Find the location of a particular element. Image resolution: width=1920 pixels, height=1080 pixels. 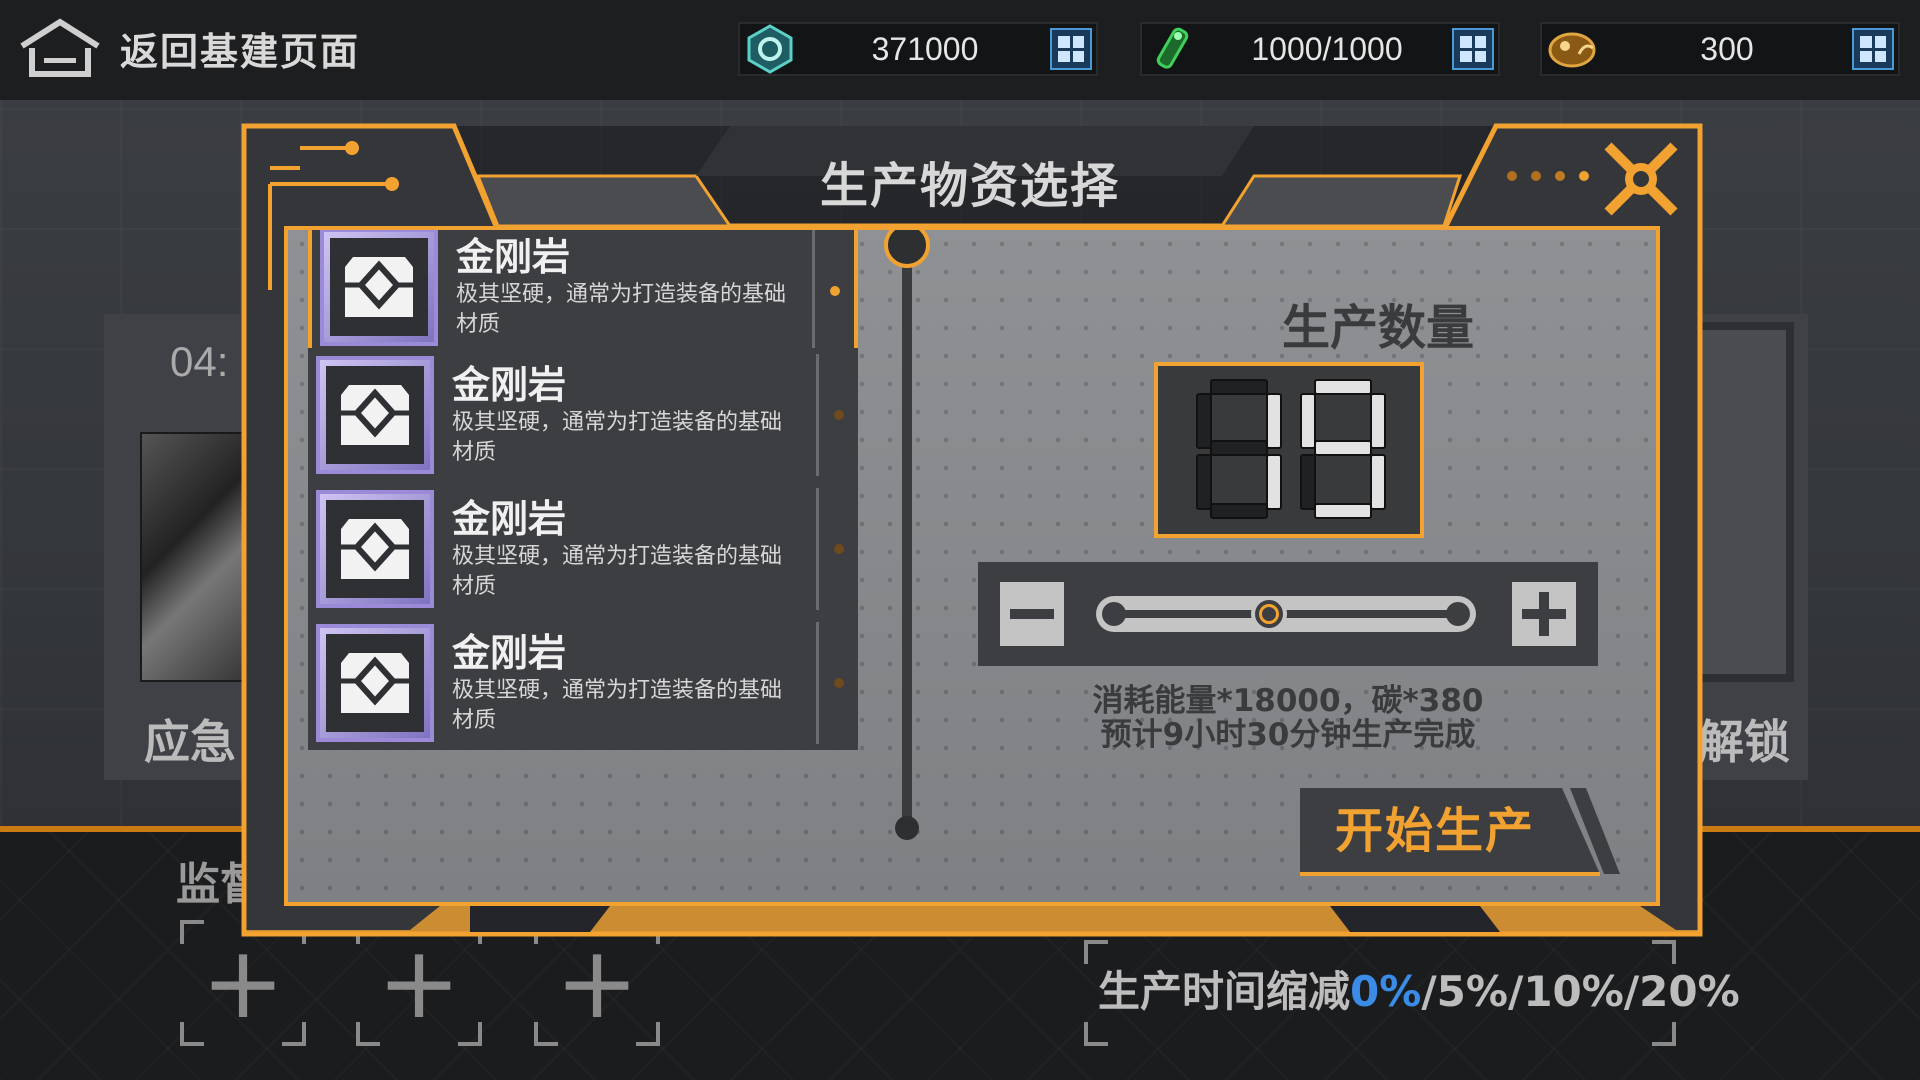

quantity-stepper is located at coordinates (1288, 614).